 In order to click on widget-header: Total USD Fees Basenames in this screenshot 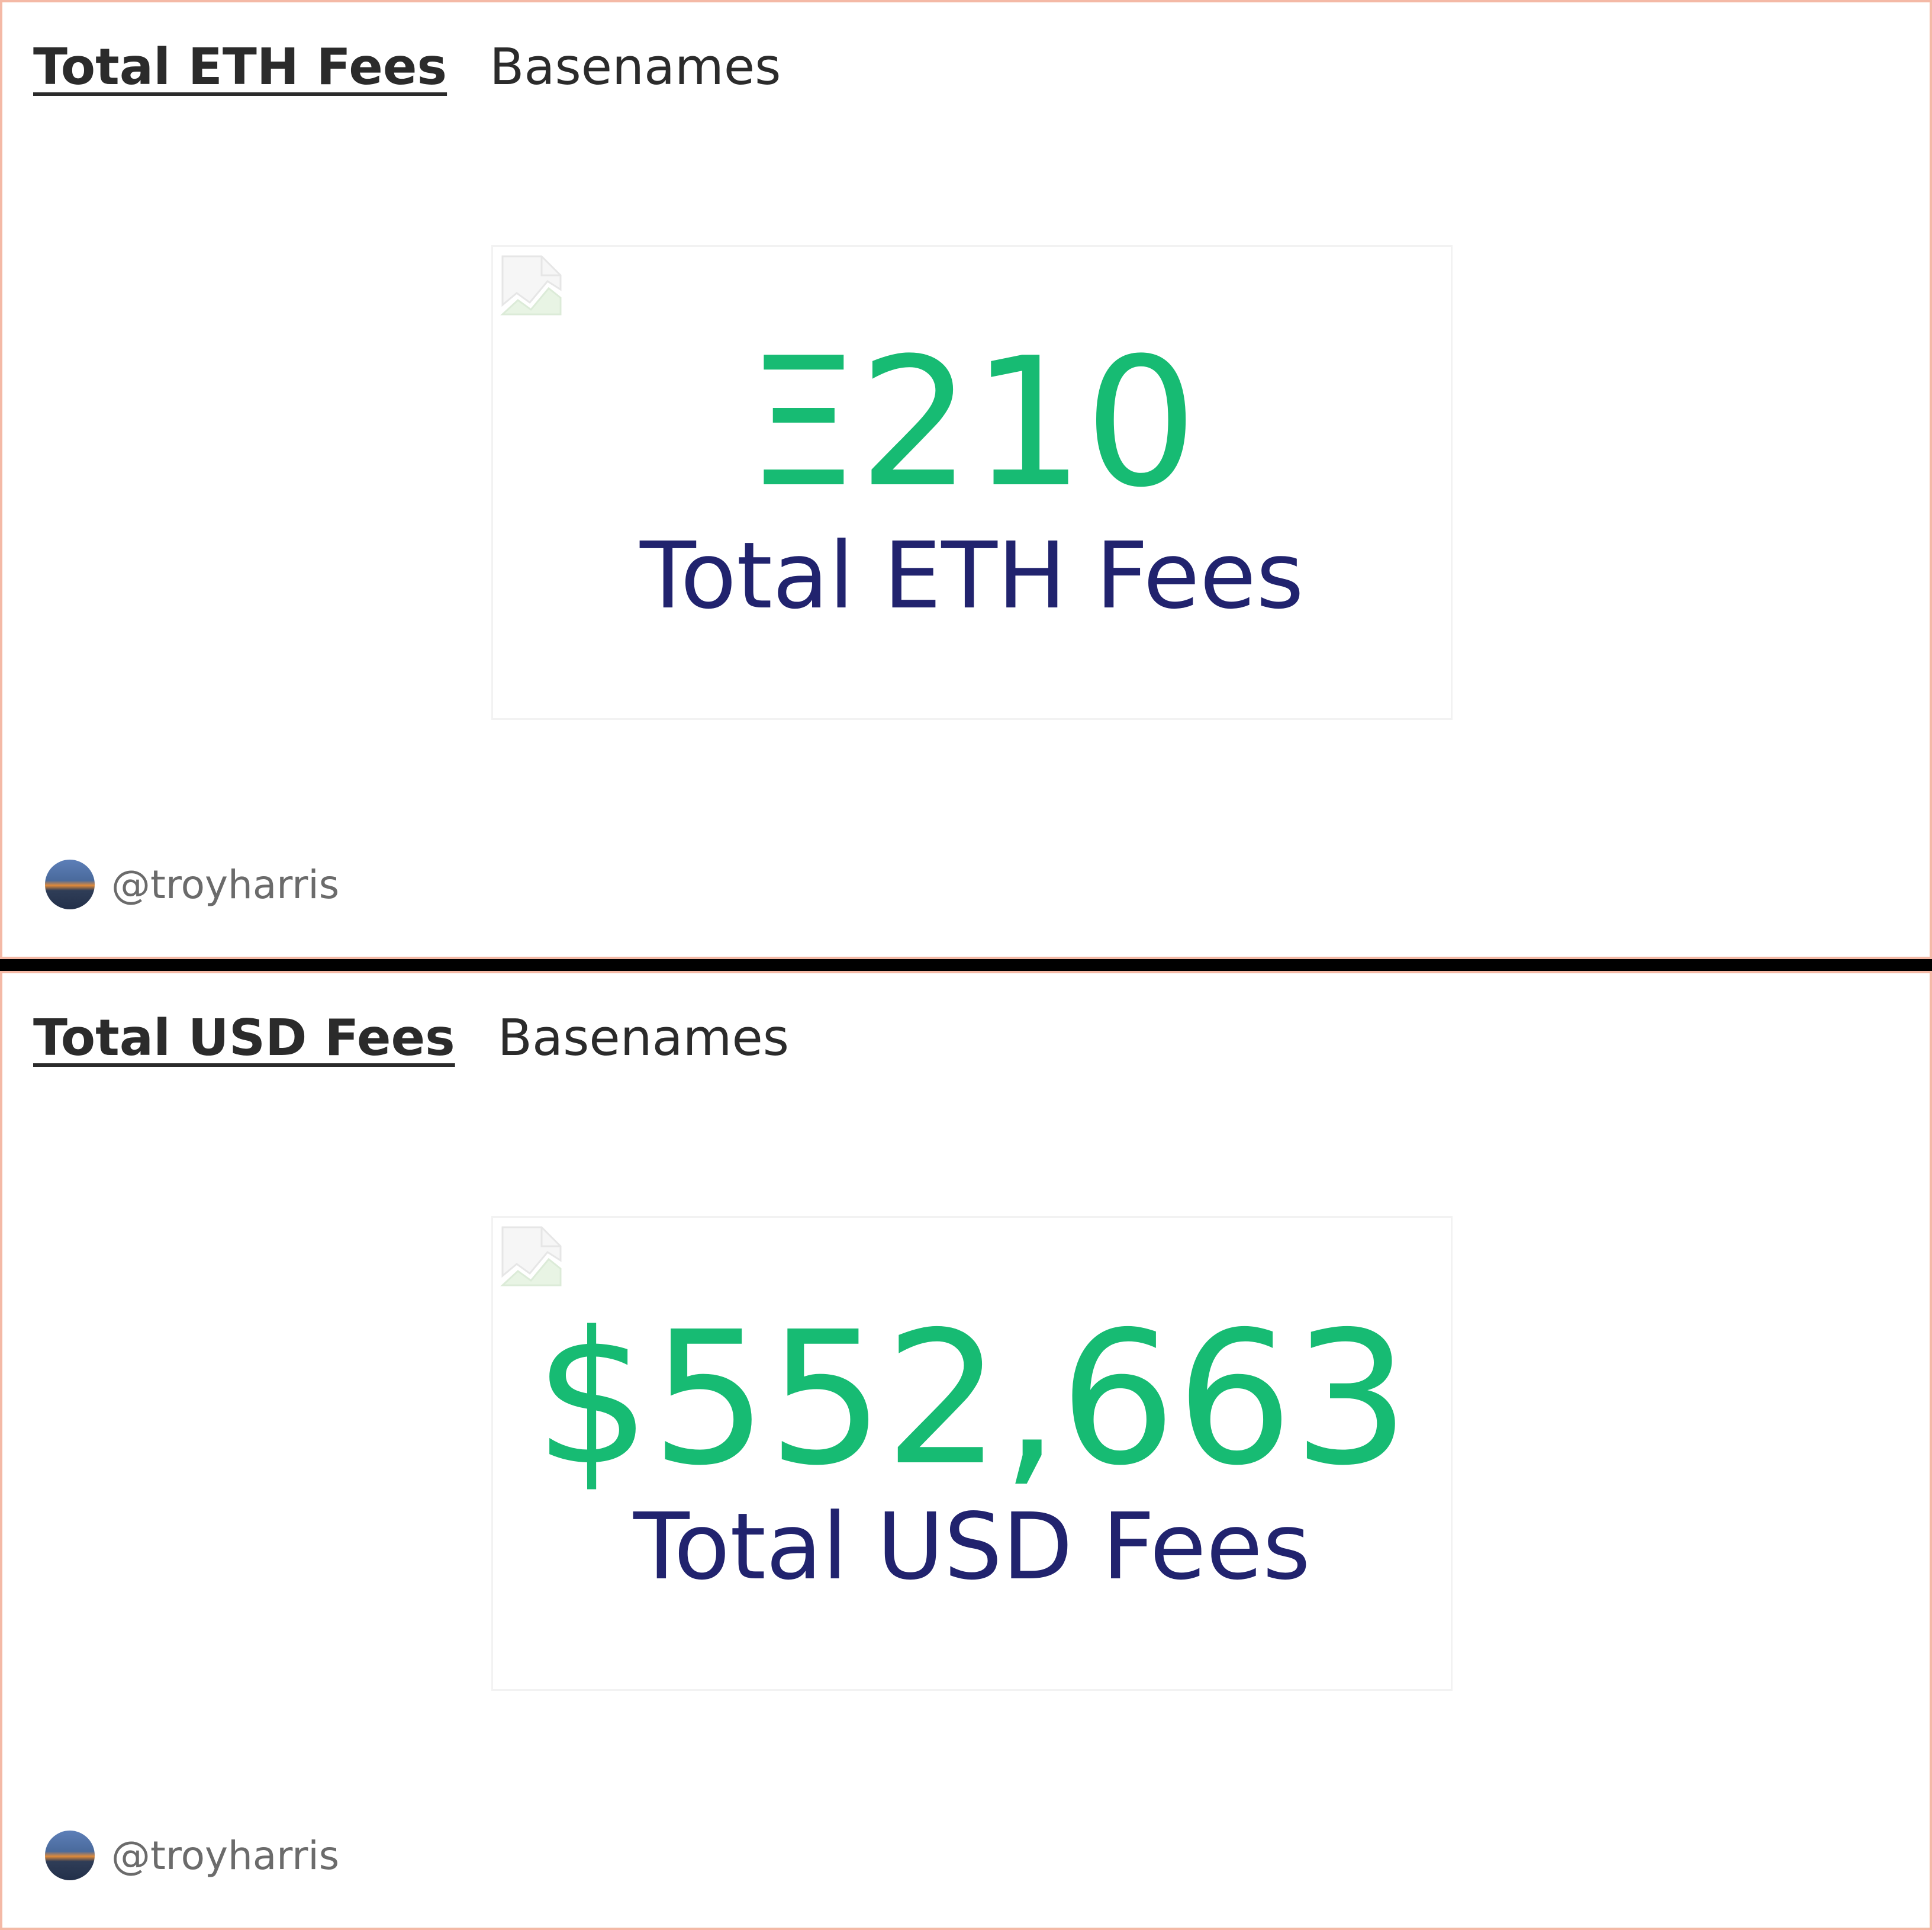, I will do `click(411, 1038)`.